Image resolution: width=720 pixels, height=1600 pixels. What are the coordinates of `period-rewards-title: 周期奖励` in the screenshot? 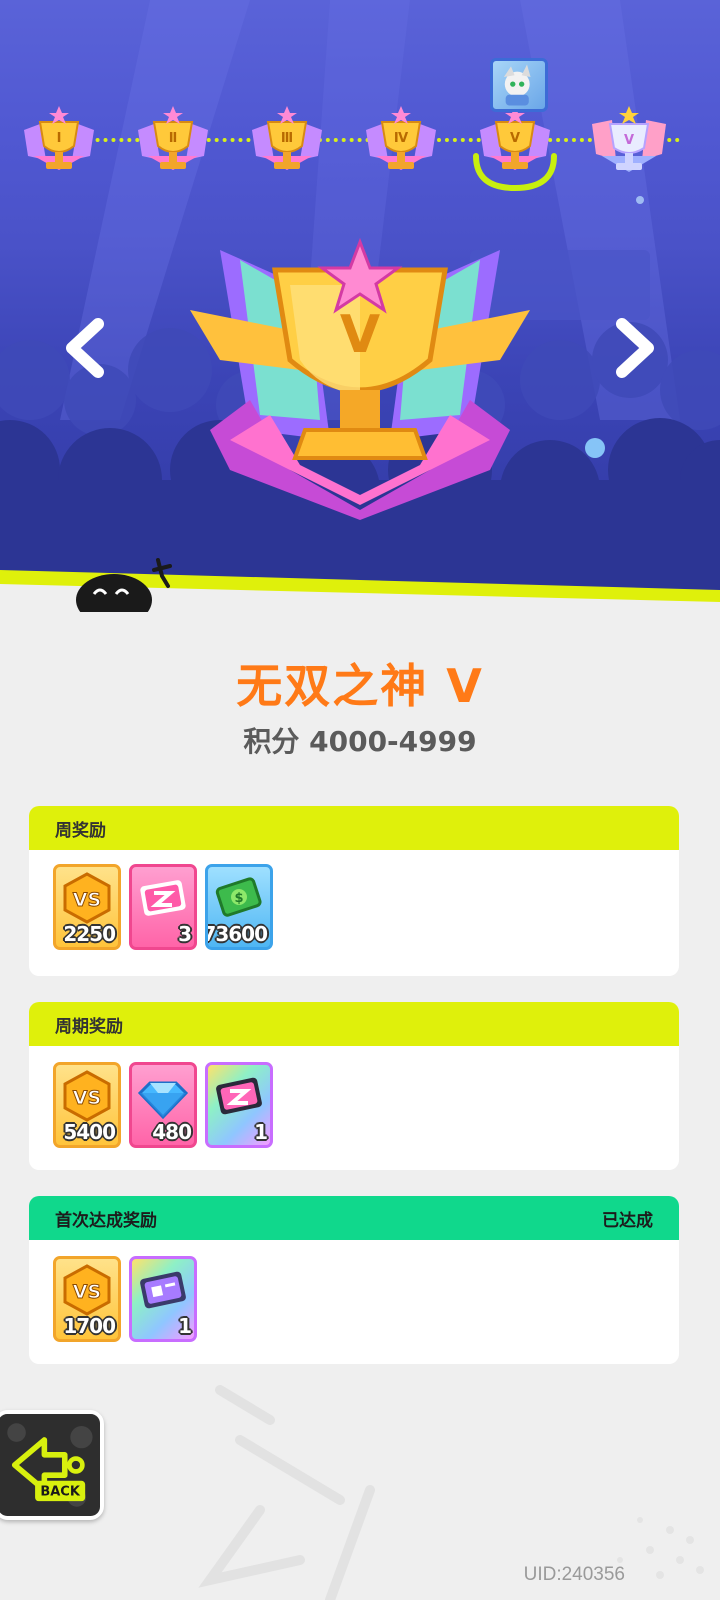 It's located at (89, 1026).